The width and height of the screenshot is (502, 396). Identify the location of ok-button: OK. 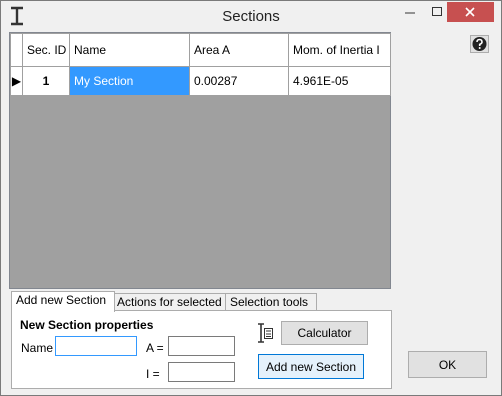
(447, 364).